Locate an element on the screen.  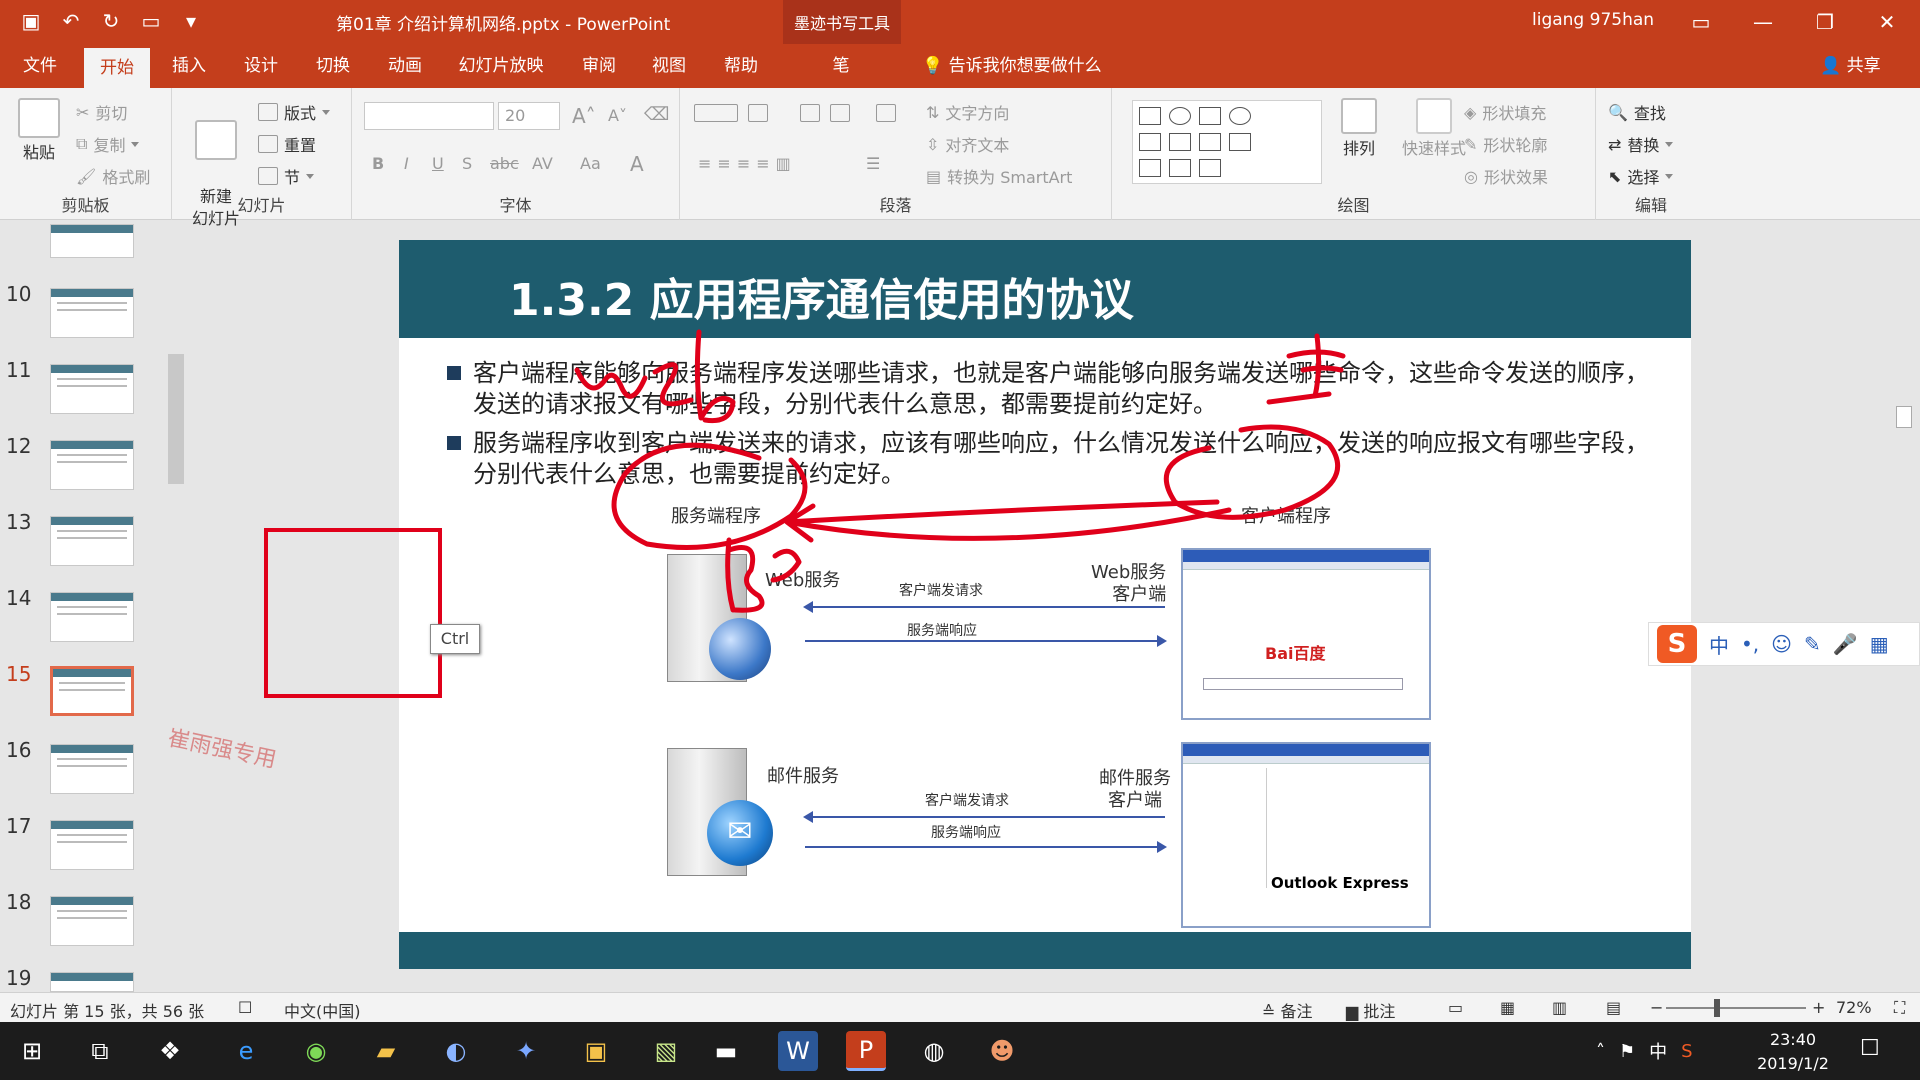
triangle-shape-icon is located at coordinates (1180, 142).